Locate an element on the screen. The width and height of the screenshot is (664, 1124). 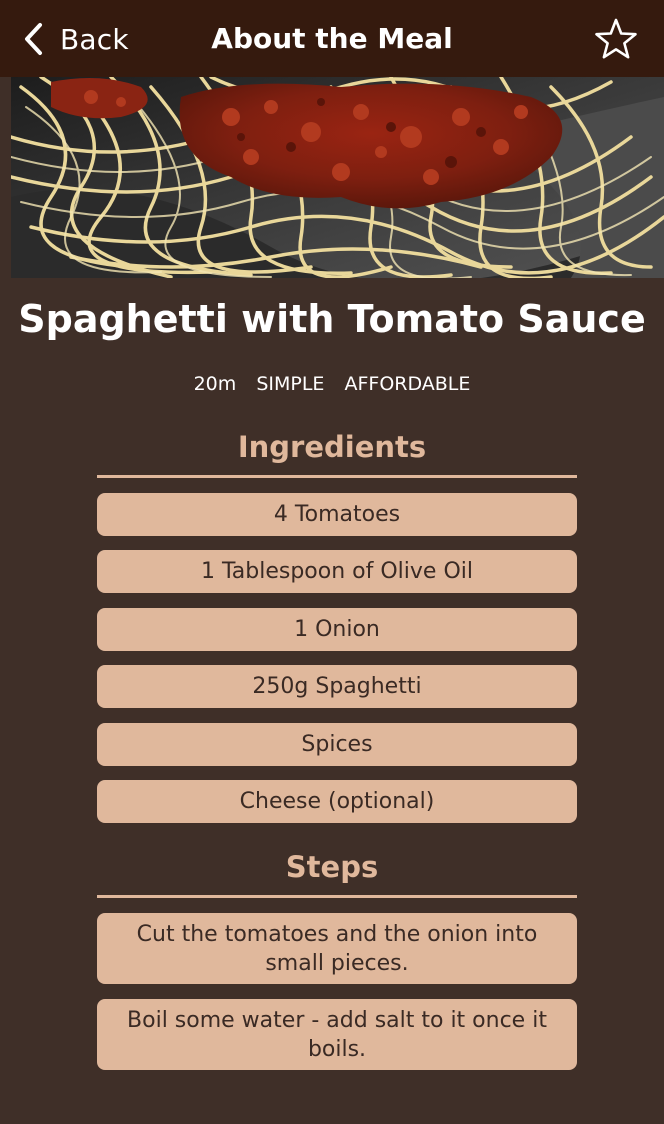
meal-duration: 20m is located at coordinates (215, 384).